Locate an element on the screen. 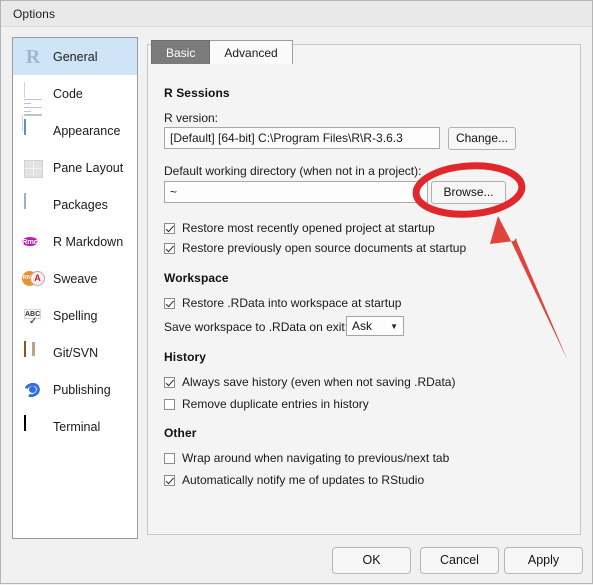  sidebar-item-appearance: Appearance is located at coordinates (75, 130).